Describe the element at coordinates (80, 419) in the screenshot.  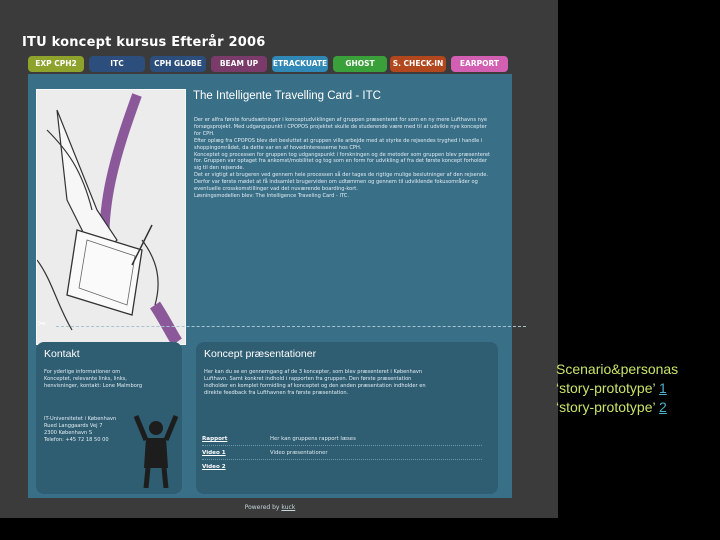
I see `address-line: IT-Universitetet i København` at that location.